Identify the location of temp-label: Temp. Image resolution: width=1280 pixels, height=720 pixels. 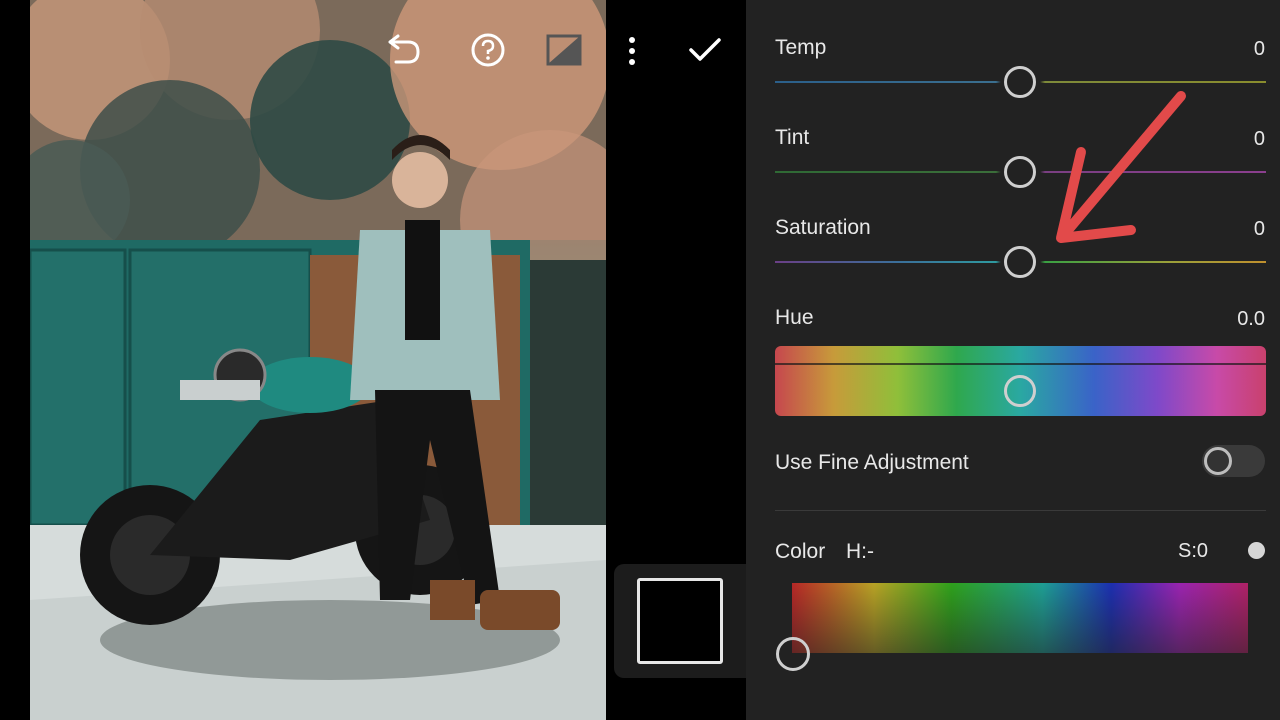
(801, 47).